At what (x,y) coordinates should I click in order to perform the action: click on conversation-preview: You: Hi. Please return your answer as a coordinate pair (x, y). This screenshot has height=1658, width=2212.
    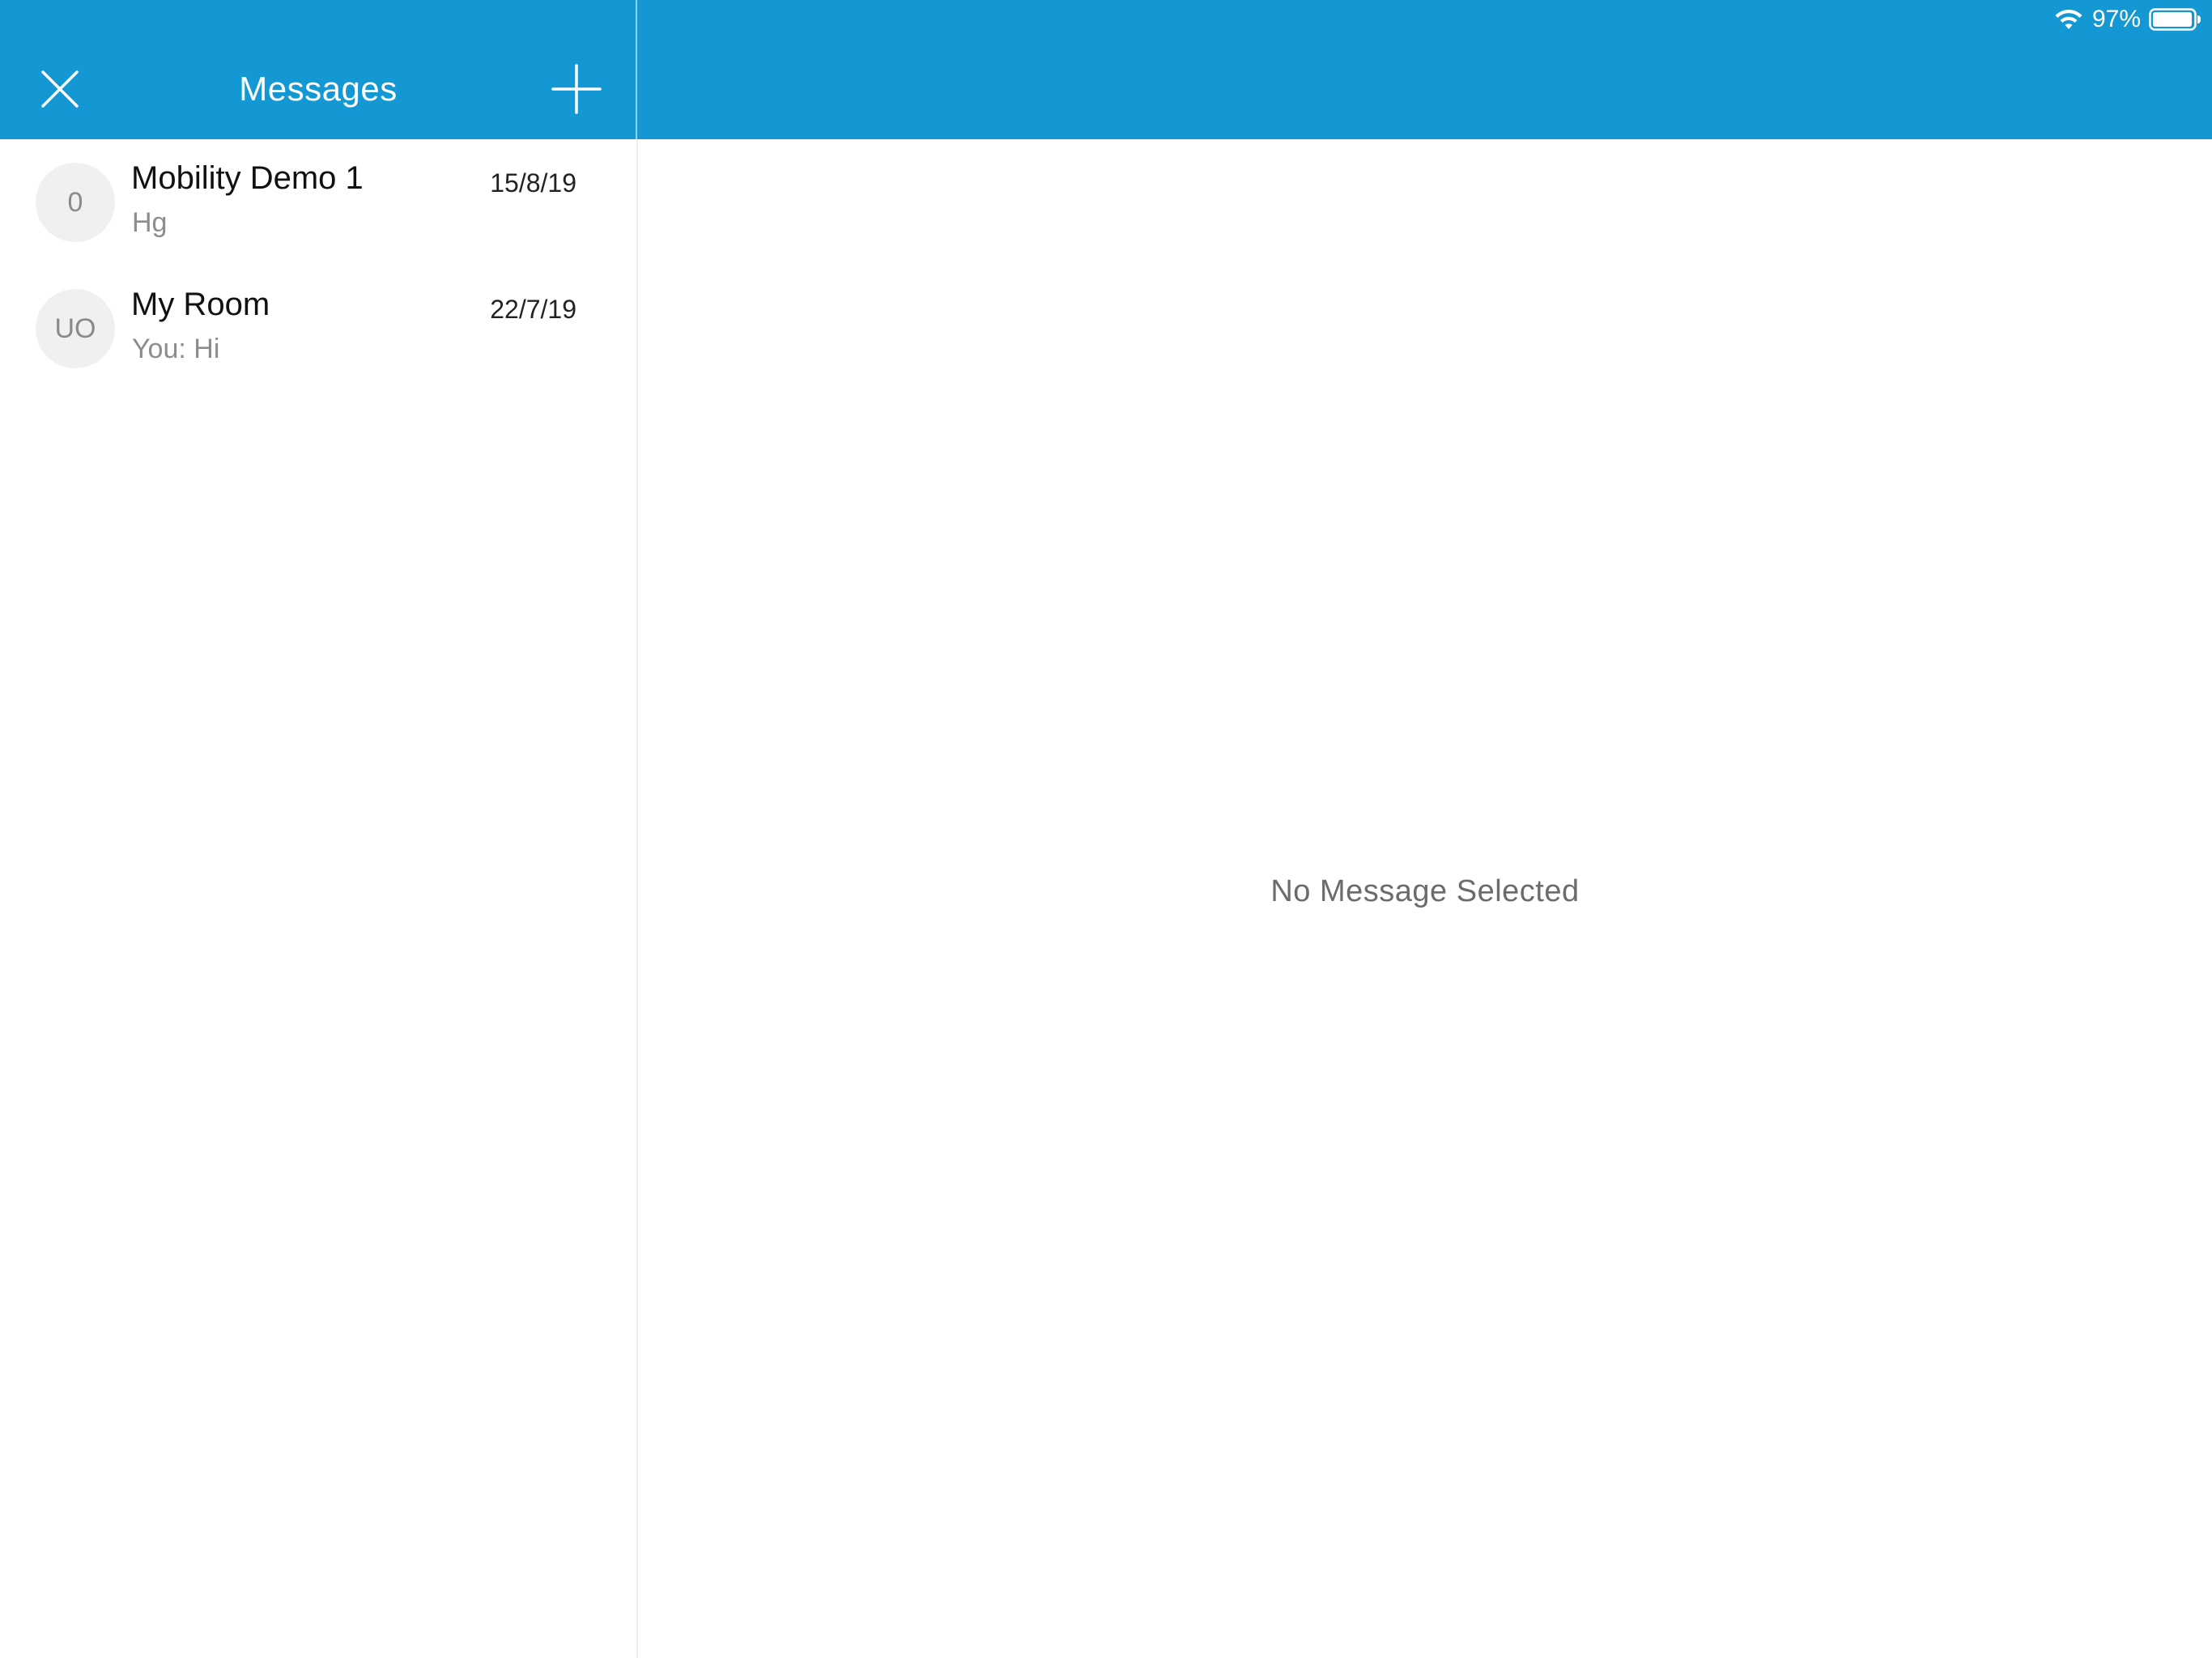
    Looking at the image, I should click on (176, 349).